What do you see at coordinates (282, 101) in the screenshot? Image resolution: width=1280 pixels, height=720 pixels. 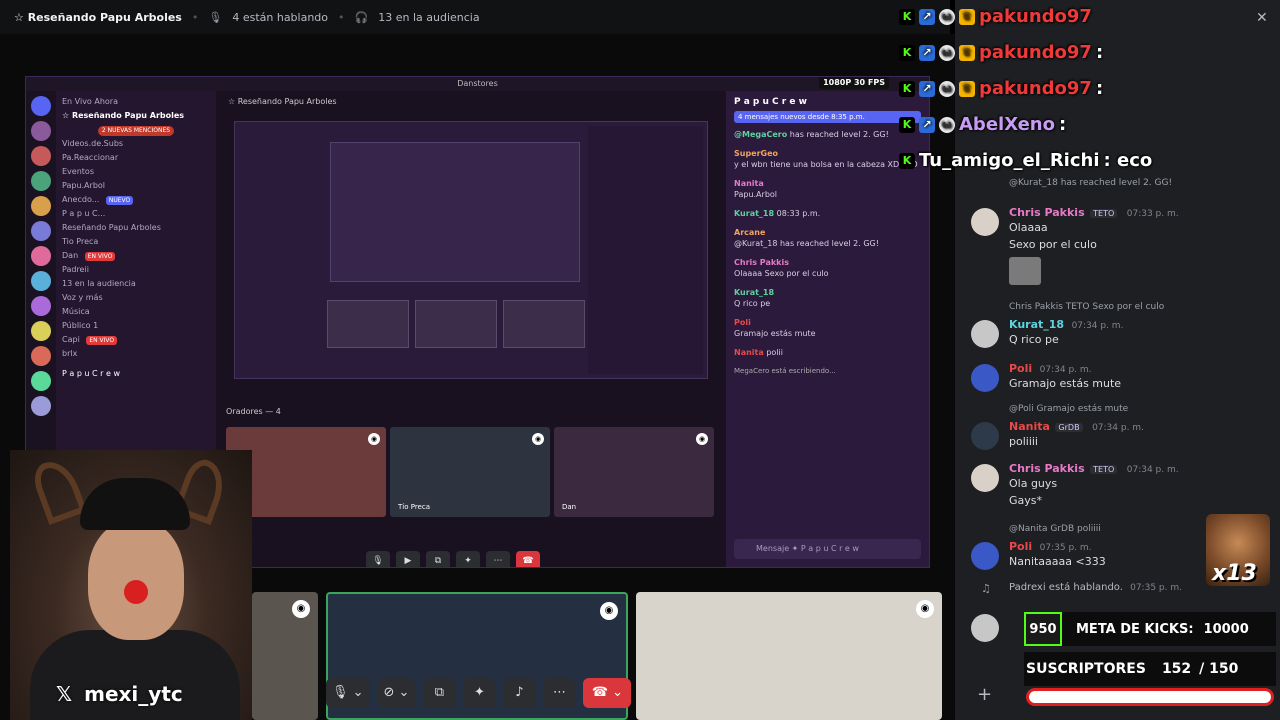 I see `center-header: ☆ Reseñando Papu Arboles` at bounding box center [282, 101].